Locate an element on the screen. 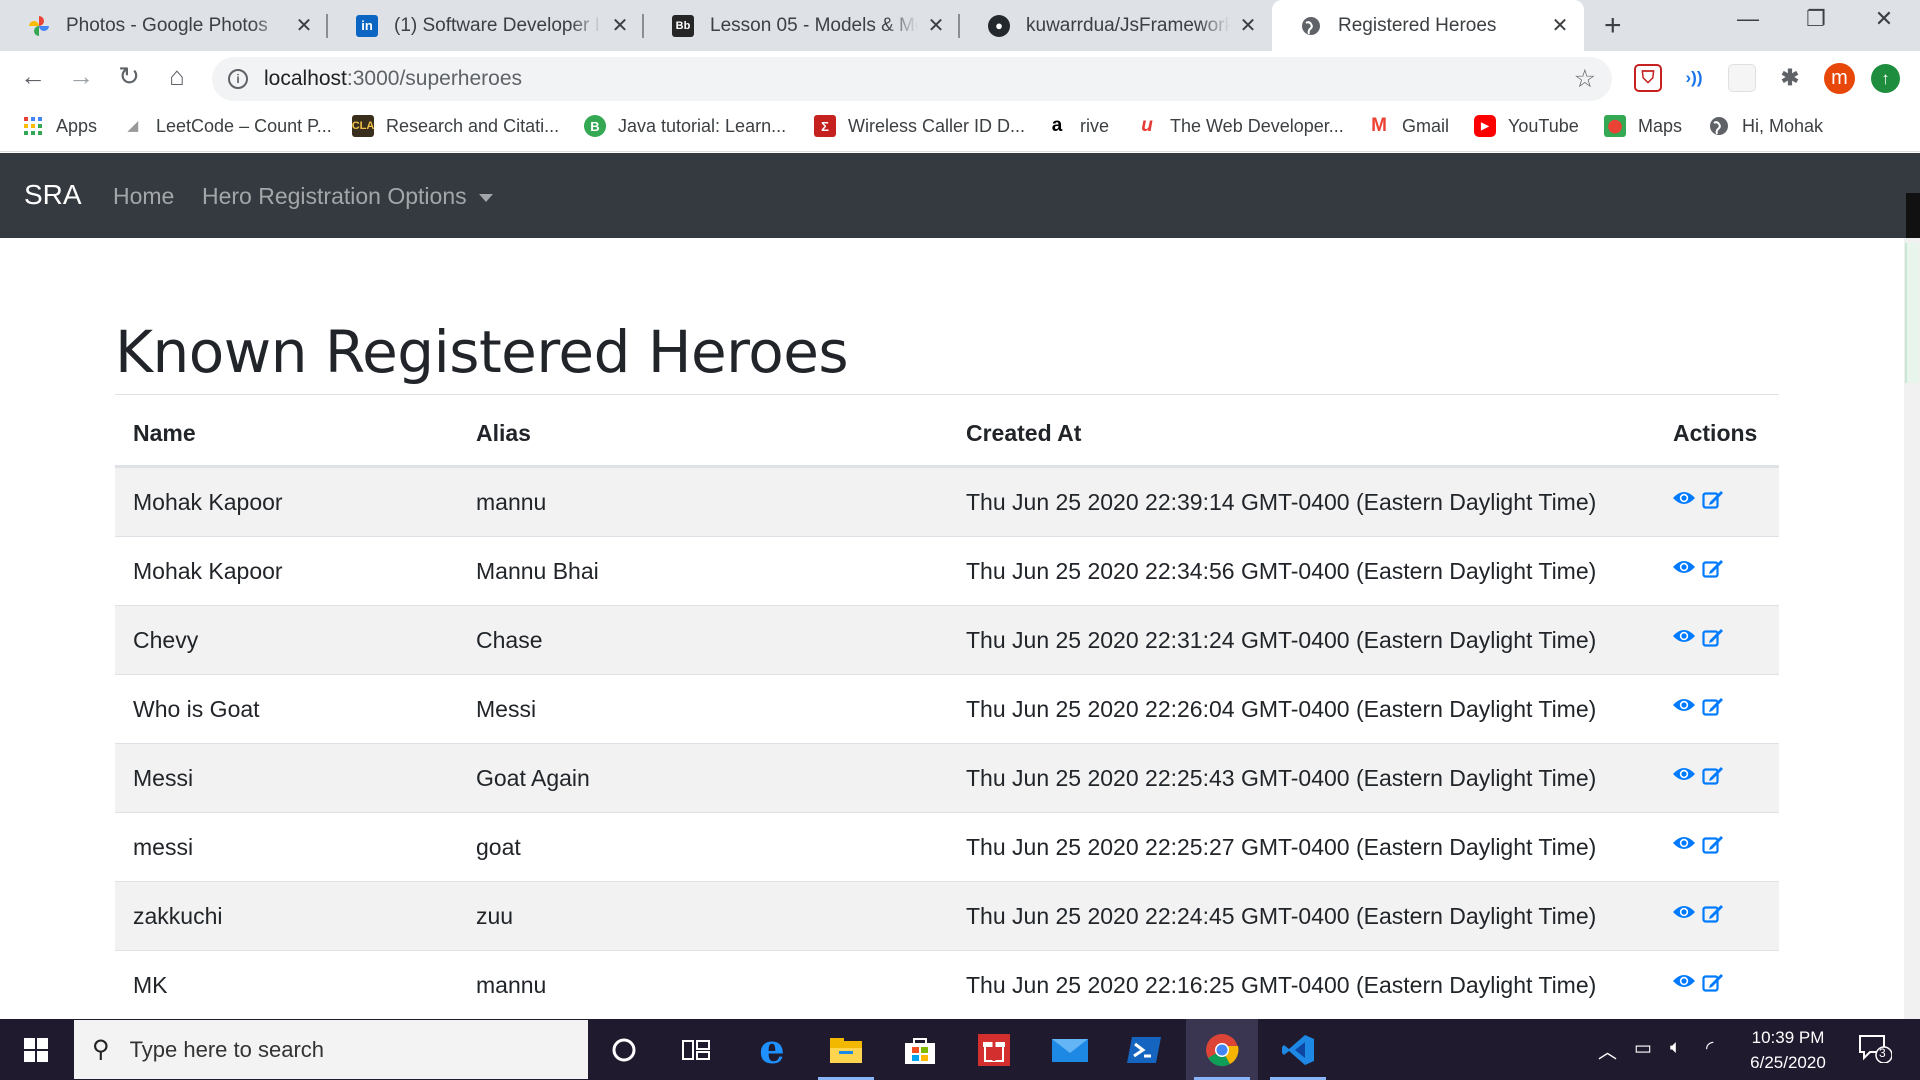 The image size is (1920, 1080). back-icon: ← is located at coordinates (33, 76).